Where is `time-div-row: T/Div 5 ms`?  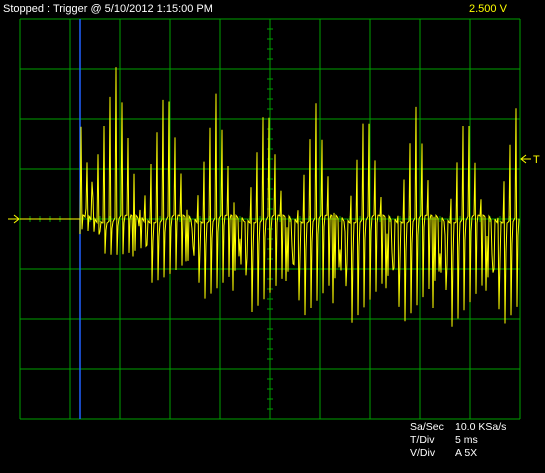
time-div-row: T/Div 5 ms is located at coordinates (458, 440).